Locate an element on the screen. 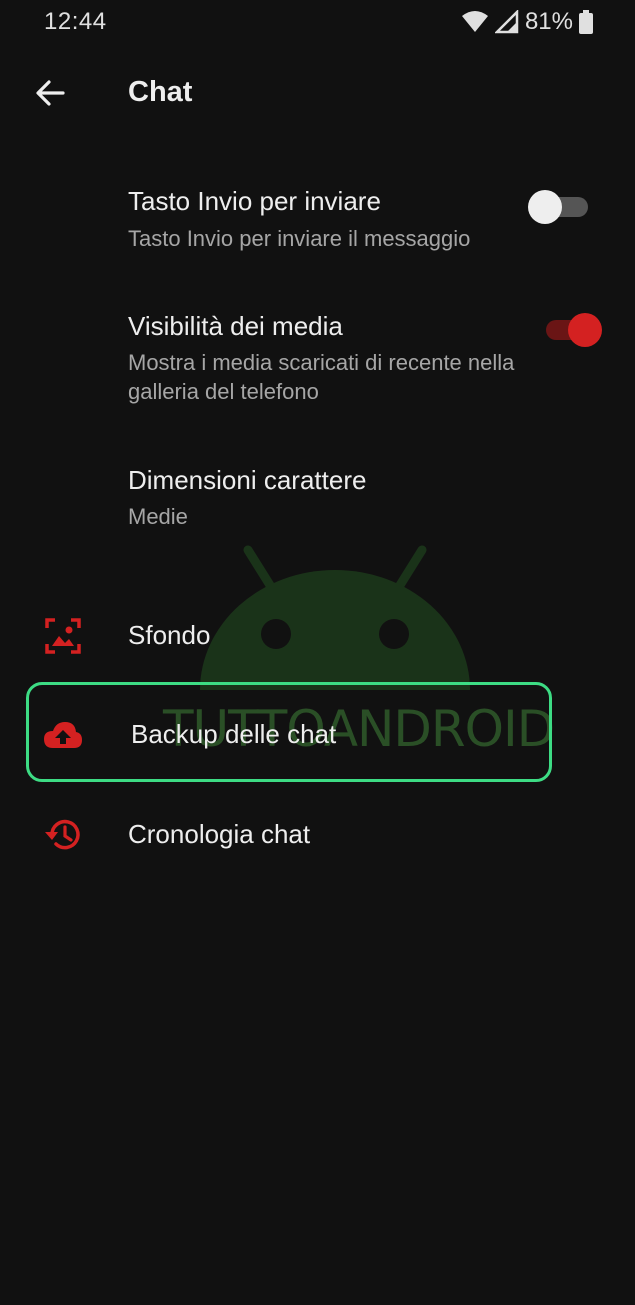 This screenshot has width=635, height=1305. menu-item-wallpaper: Sfondo is located at coordinates (317, 636).